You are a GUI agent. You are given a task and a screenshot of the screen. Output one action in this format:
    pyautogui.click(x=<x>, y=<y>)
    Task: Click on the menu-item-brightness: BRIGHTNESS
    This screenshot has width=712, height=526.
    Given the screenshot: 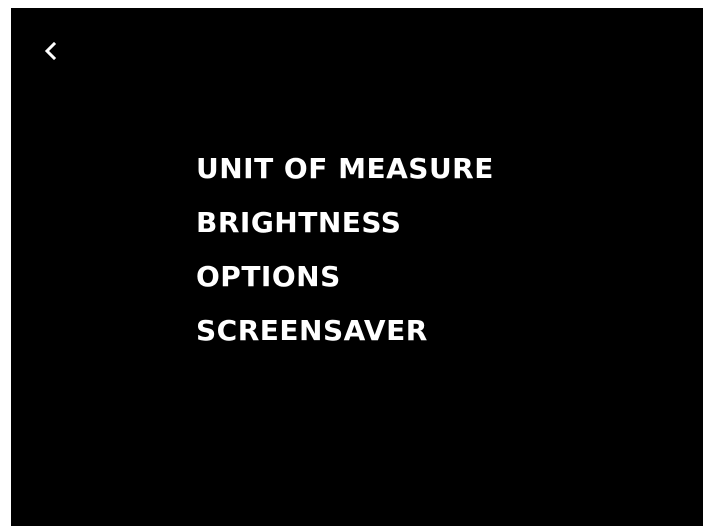 What is the action you would take?
    pyautogui.click(x=345, y=223)
    